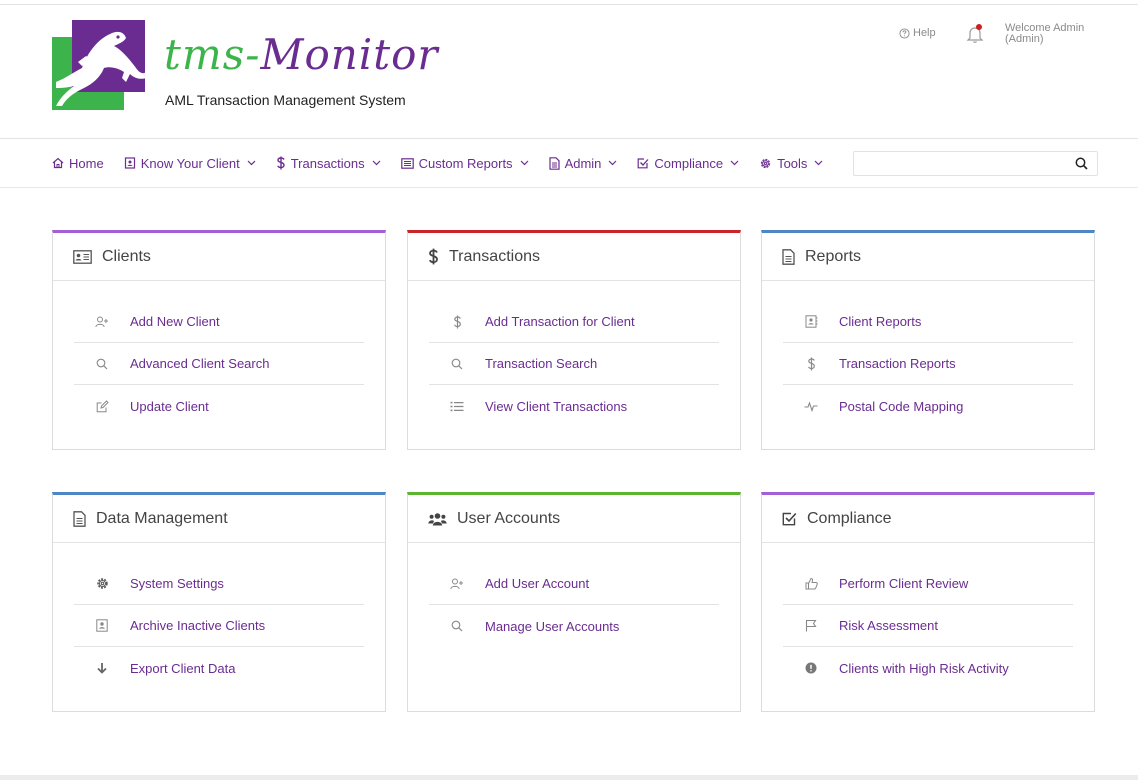 The height and width of the screenshot is (780, 1138). I want to click on update-client-link: Update Client, so click(219, 406).